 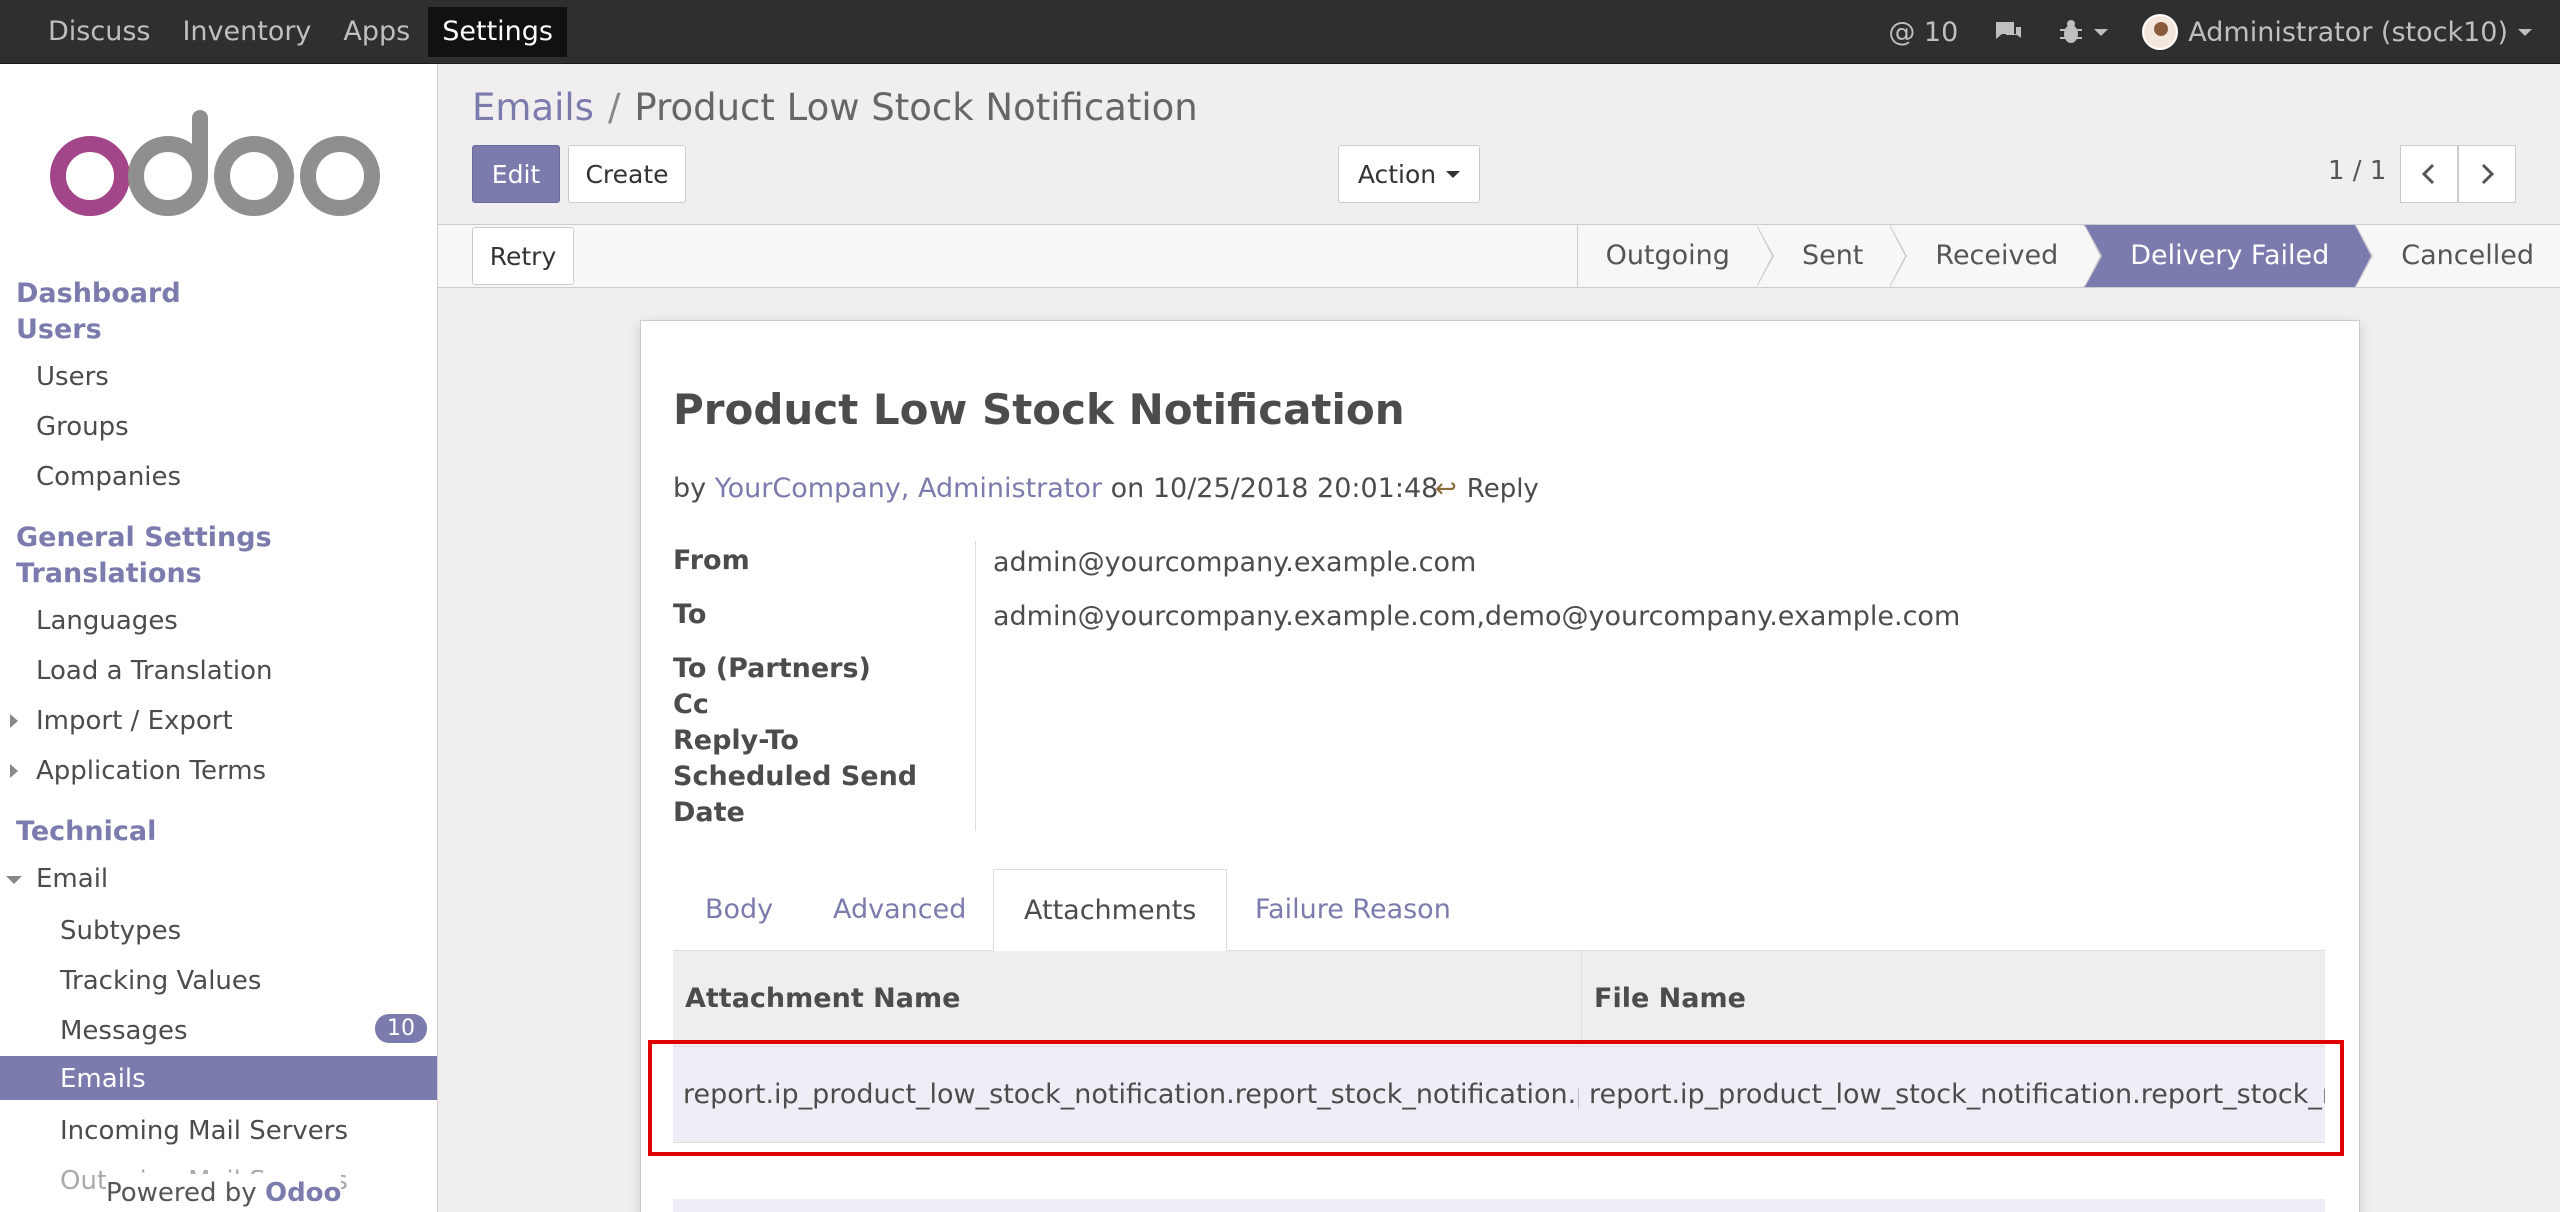 I want to click on odoo-logo, so click(x=215, y=163).